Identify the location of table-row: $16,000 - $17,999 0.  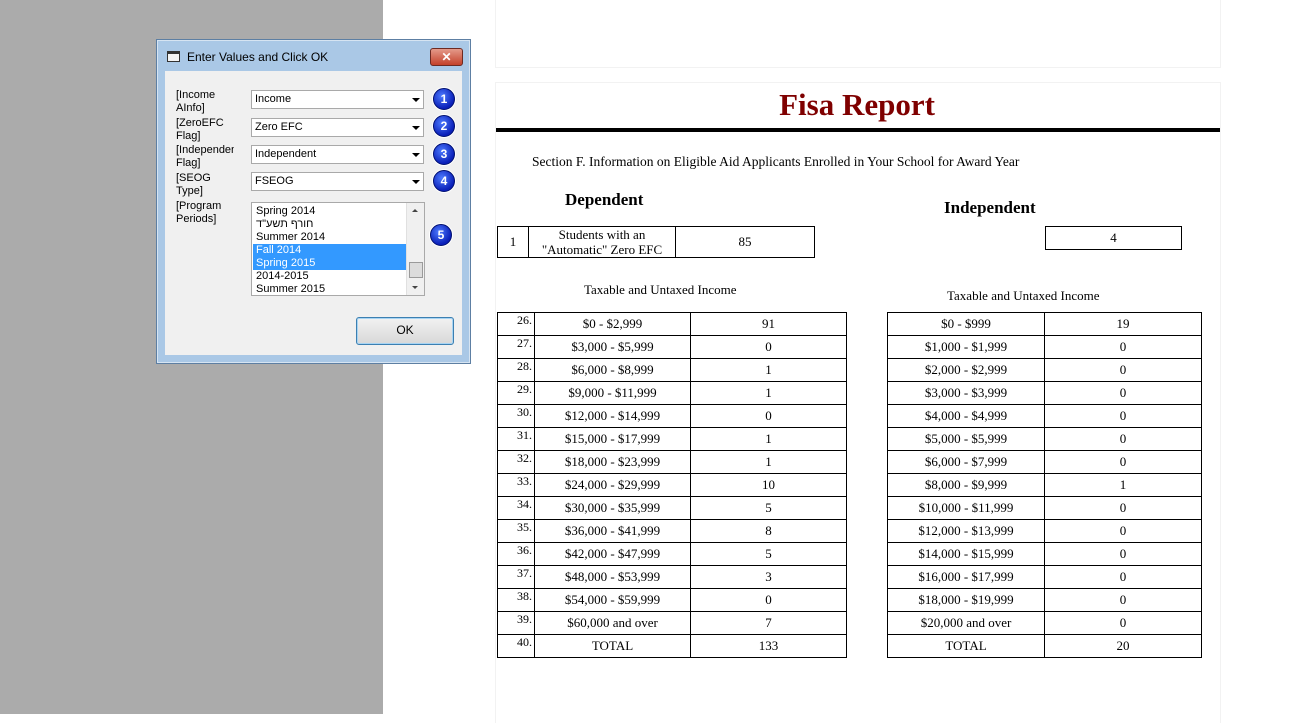
(1044, 577).